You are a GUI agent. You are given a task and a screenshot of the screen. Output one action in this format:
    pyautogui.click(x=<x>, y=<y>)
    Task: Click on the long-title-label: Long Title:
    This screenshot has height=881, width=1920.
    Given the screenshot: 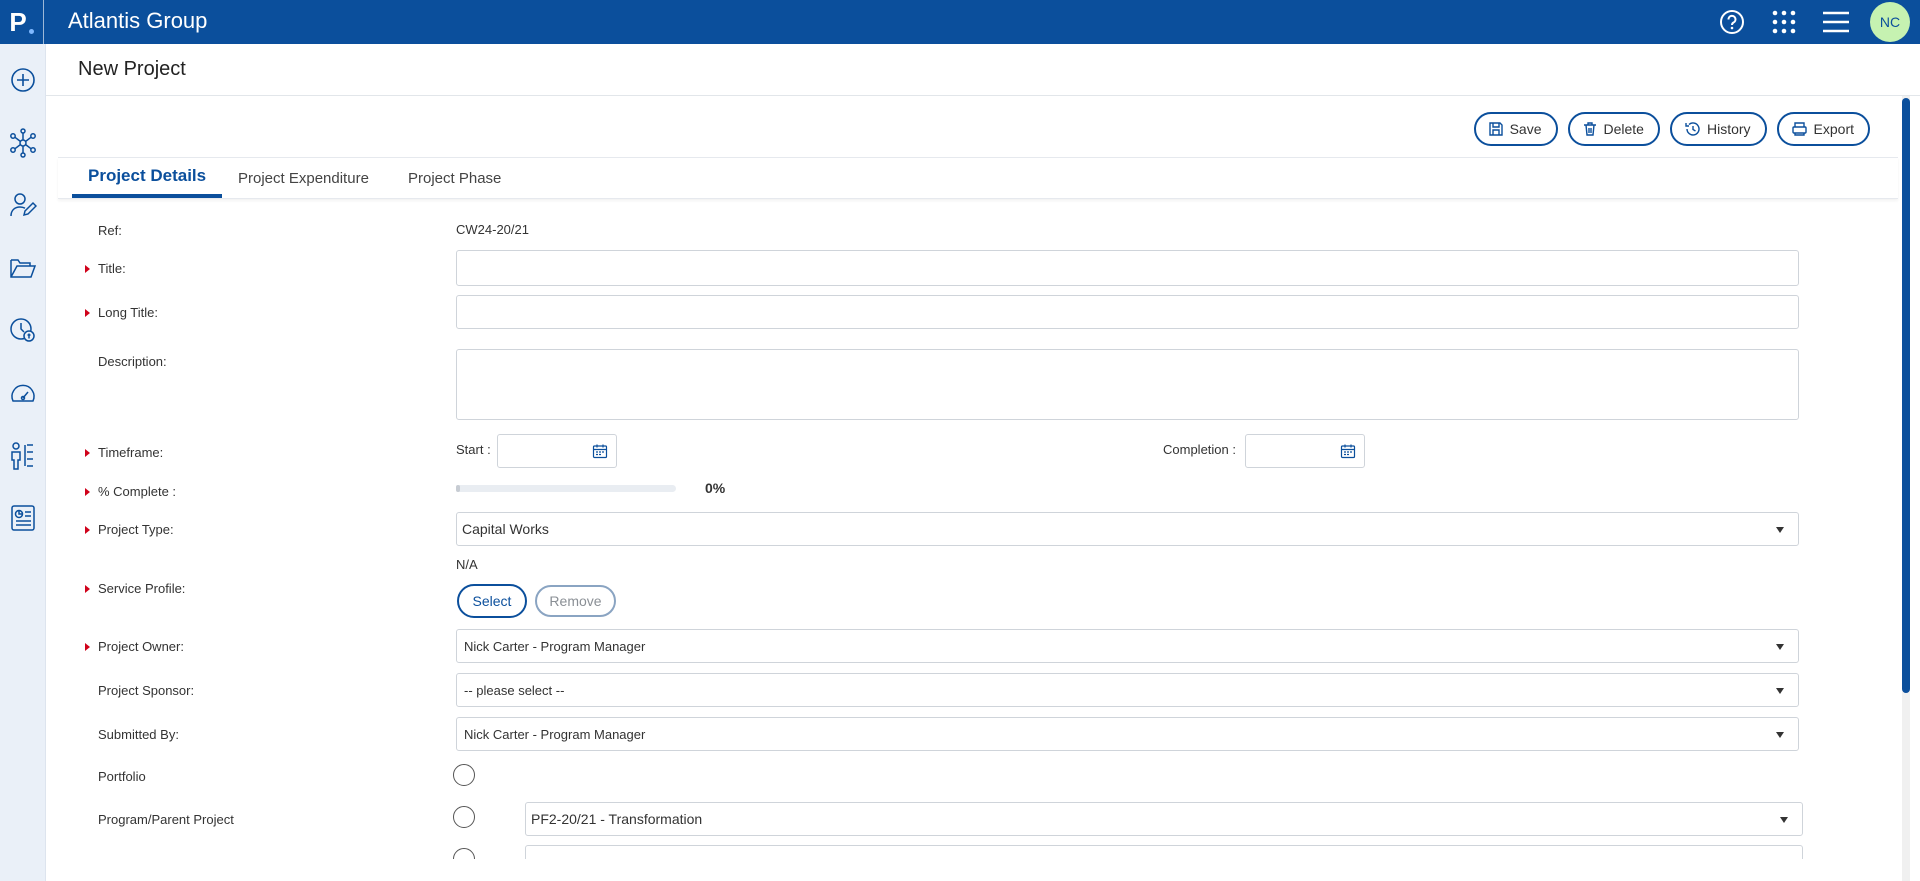 What is the action you would take?
    pyautogui.click(x=121, y=312)
    